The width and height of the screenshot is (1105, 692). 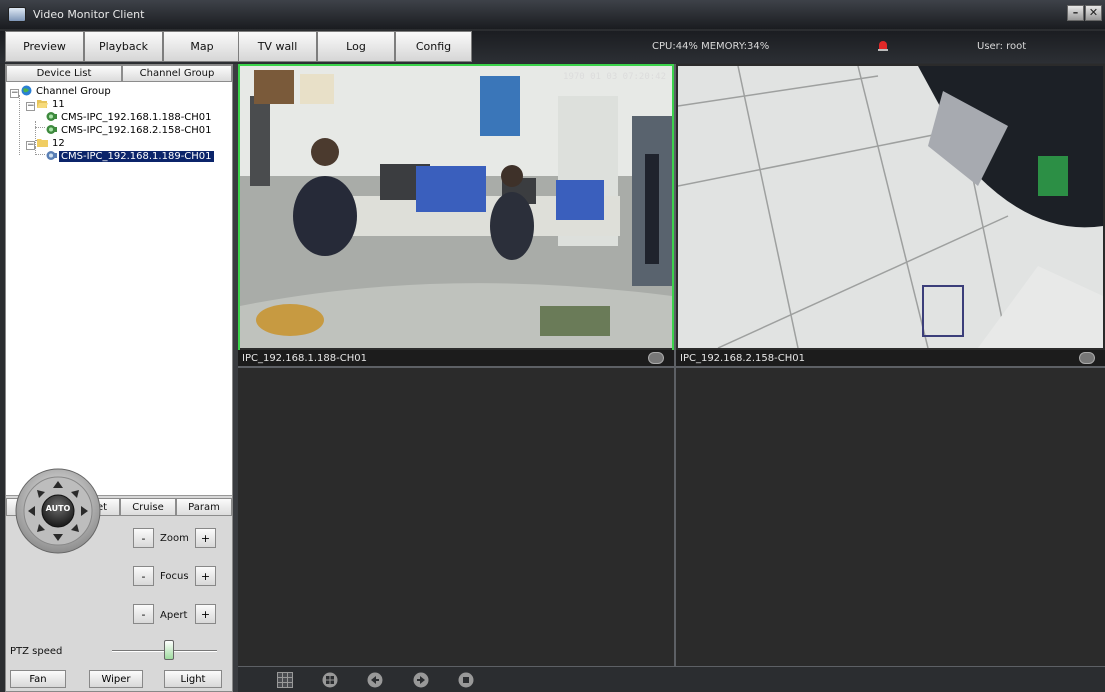 What do you see at coordinates (58, 508) in the screenshot?
I see `ptz-auto-button: AUTO` at bounding box center [58, 508].